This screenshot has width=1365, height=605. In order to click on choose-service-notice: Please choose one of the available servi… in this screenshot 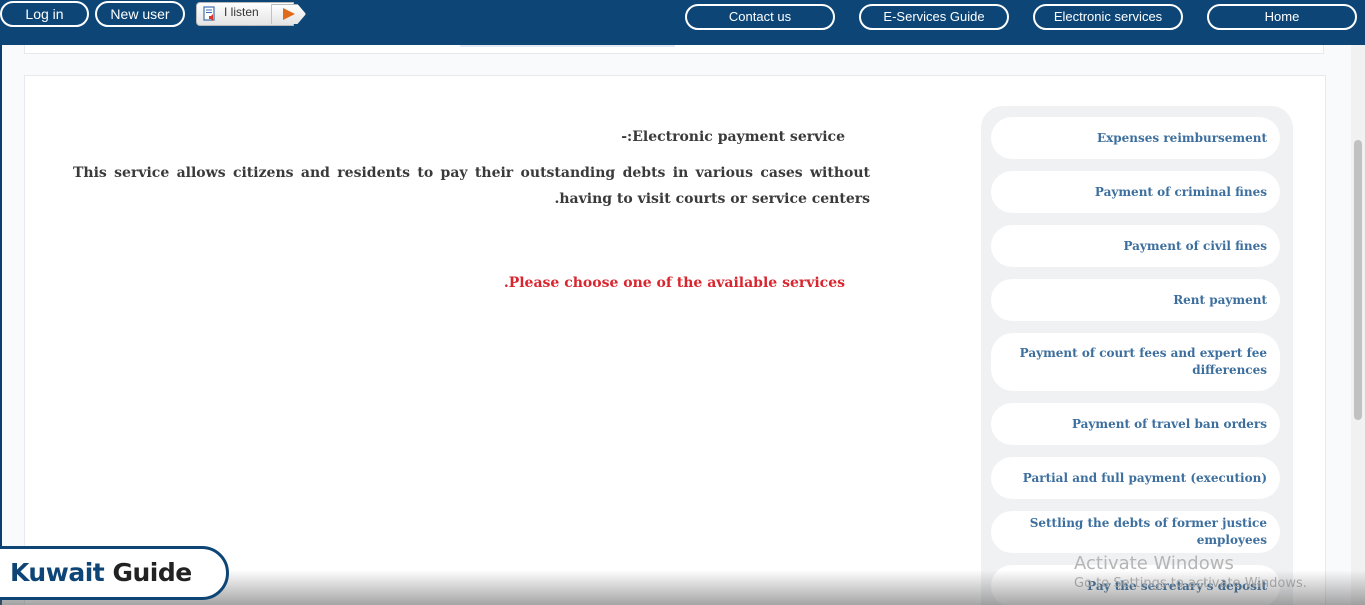, I will do `click(674, 283)`.